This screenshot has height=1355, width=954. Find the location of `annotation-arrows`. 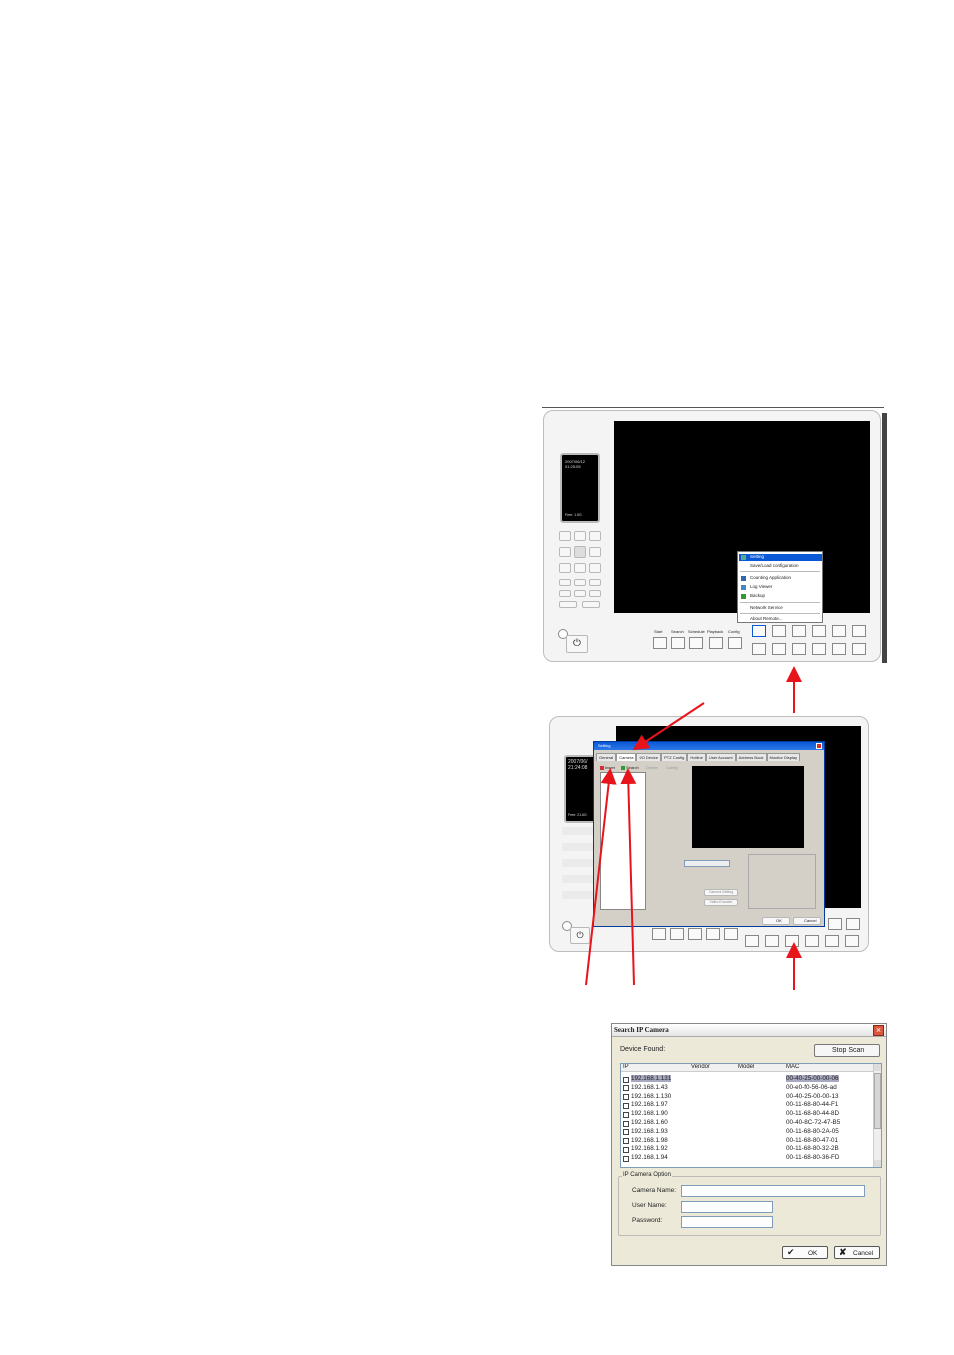

annotation-arrows is located at coordinates (693, 828).